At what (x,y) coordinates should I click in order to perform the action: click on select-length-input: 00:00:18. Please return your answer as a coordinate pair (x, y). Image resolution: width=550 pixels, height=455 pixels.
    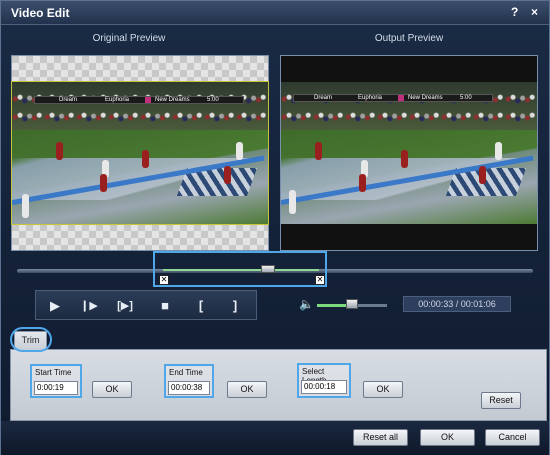
    Looking at the image, I should click on (324, 387).